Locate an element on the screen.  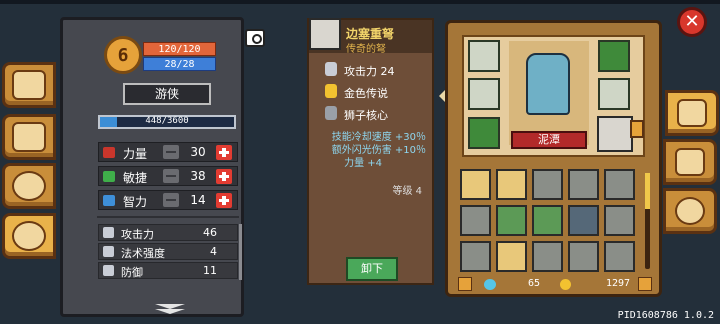
scroll-down-icon is located at coordinates (170, 309).